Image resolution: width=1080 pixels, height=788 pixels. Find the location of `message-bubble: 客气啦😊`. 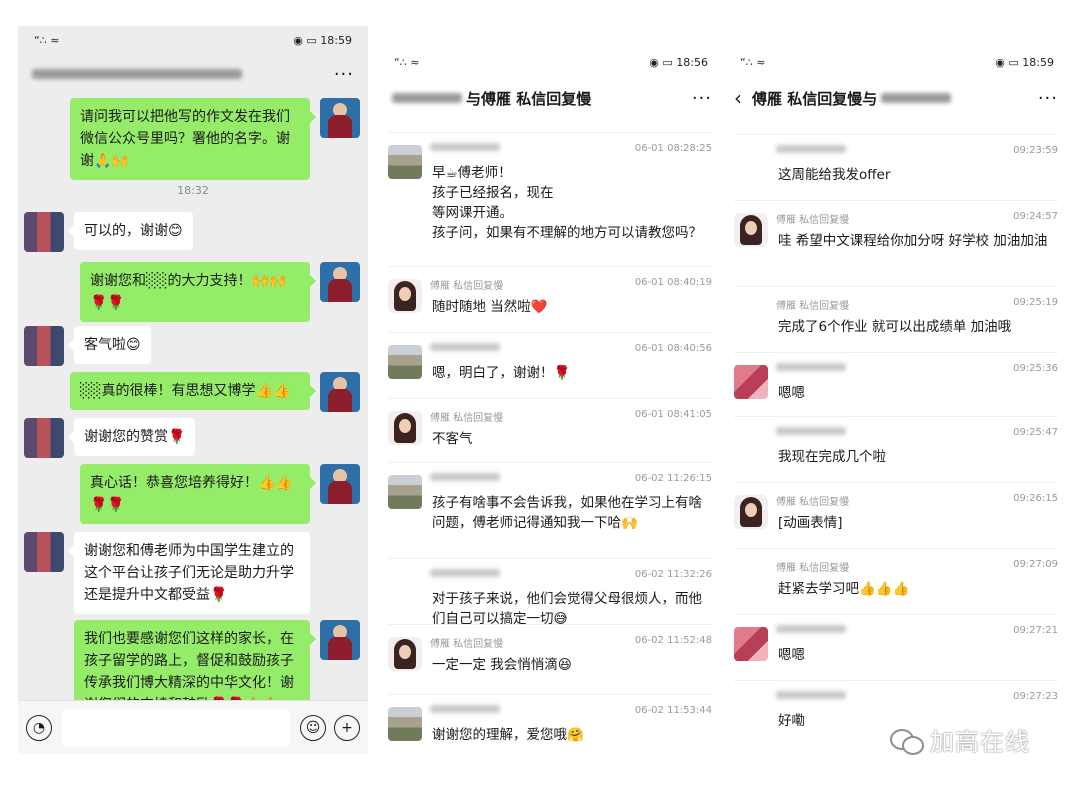

message-bubble: 客气啦😊 is located at coordinates (109, 345).